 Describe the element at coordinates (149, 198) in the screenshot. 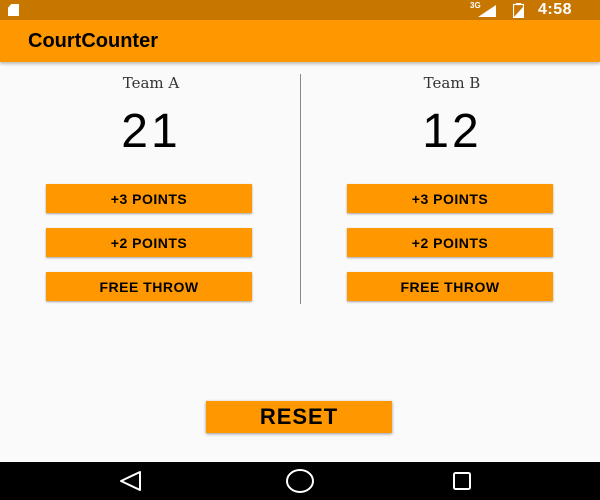

I see `team-a-plus-3-button: +3 POINTS` at that location.